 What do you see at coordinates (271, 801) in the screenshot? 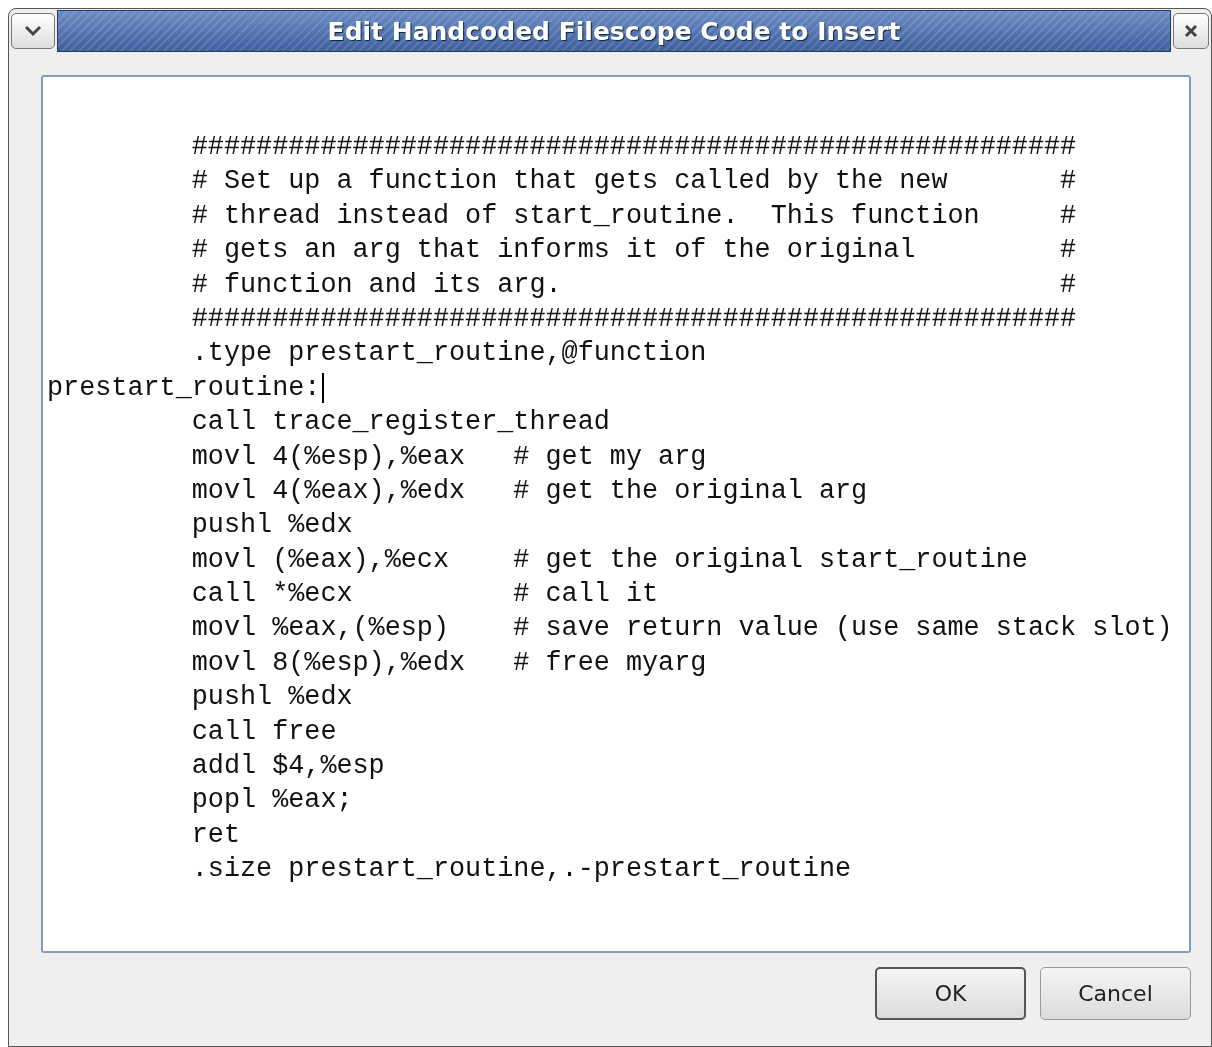
I see `code-line: popl %eax;` at bounding box center [271, 801].